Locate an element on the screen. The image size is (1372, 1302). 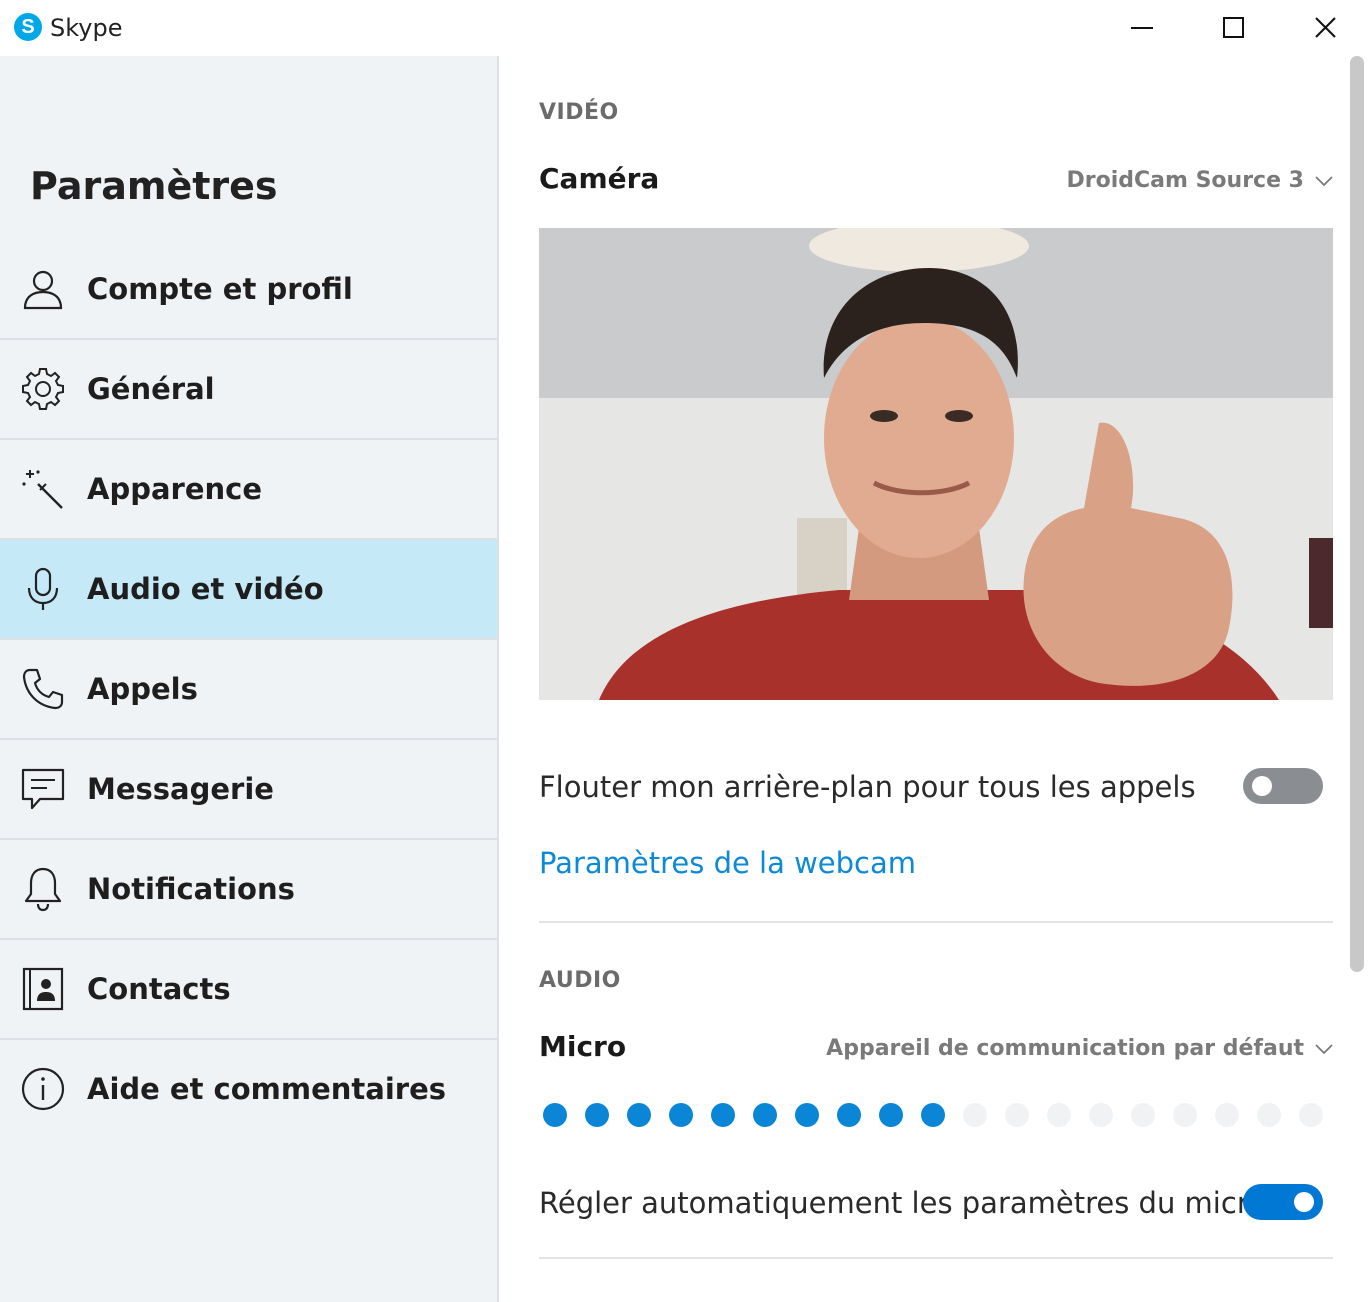
gear-icon is located at coordinates (43, 389).